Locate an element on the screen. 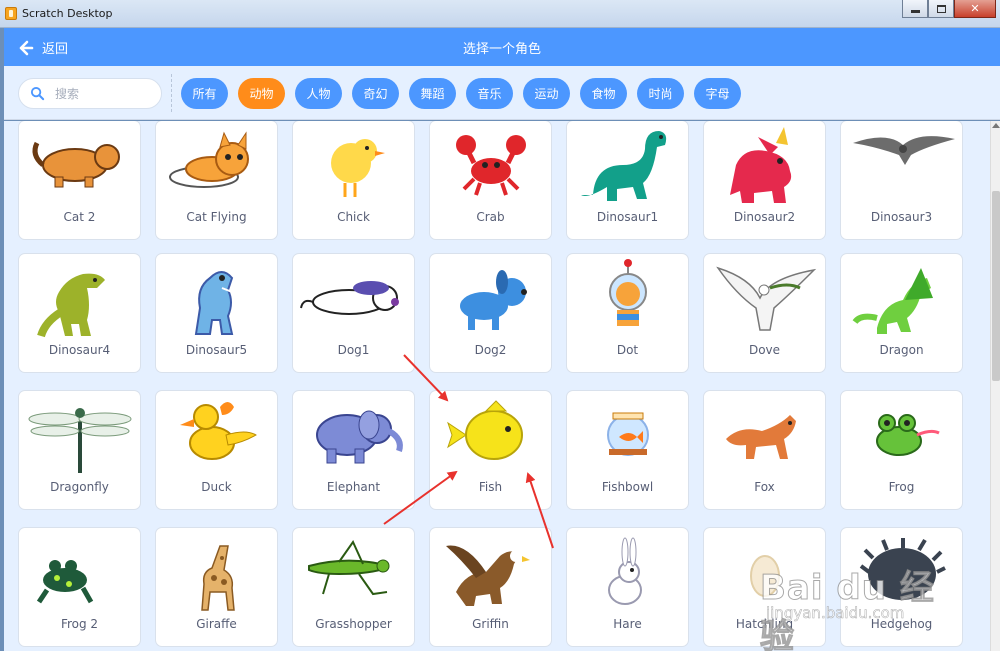 The image size is (1000, 651). elephant-icon is located at coordinates (359, 437).